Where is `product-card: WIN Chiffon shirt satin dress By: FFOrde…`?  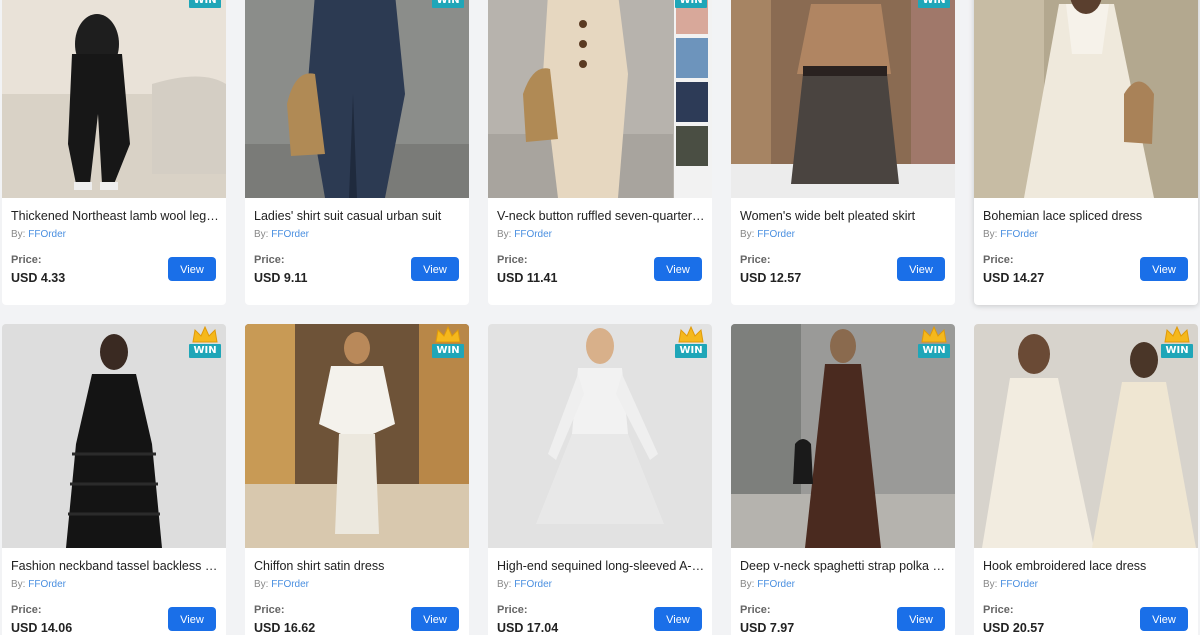 product-card: WIN Chiffon shirt satin dress By: FFOrde… is located at coordinates (357, 479).